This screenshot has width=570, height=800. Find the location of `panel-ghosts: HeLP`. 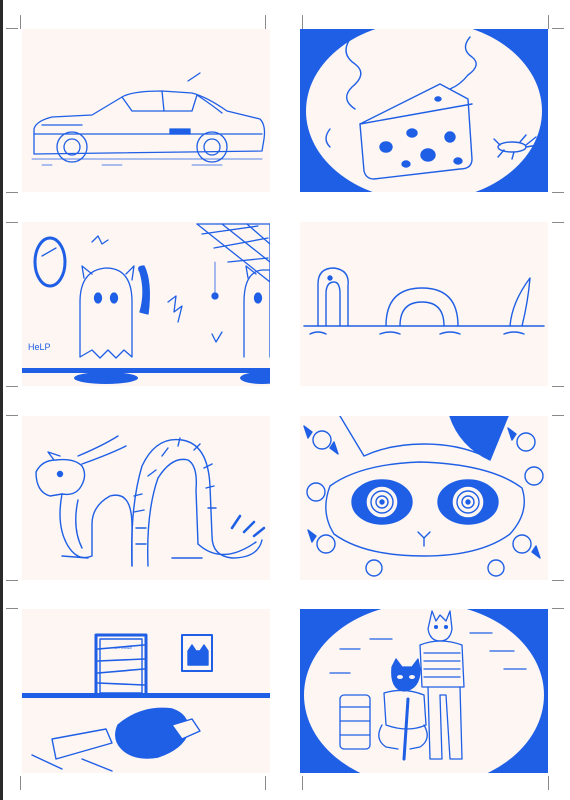

panel-ghosts: HeLP is located at coordinates (146, 304).